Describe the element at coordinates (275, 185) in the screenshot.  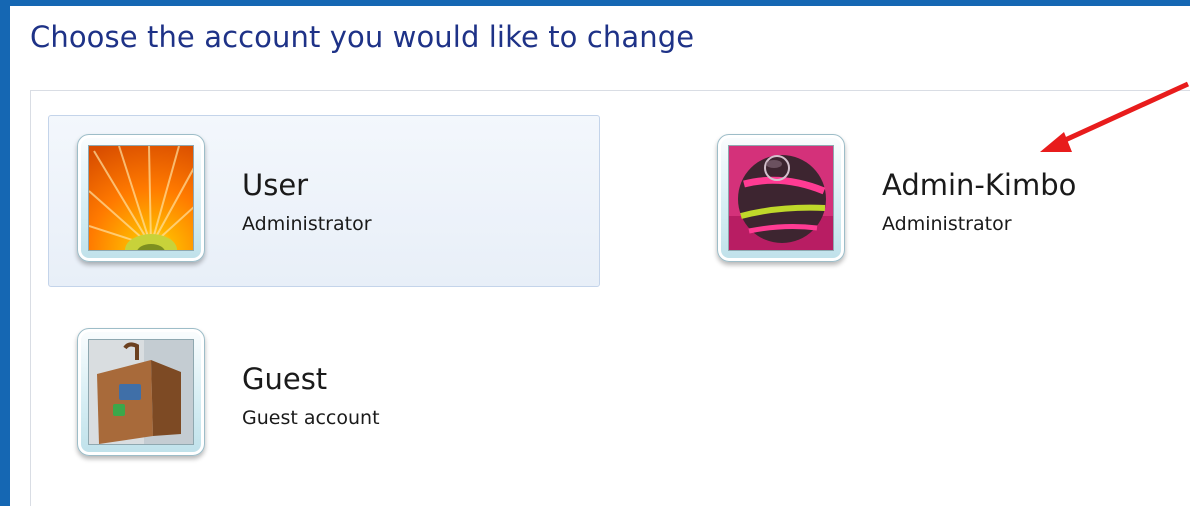
I see `account-name: User` at that location.